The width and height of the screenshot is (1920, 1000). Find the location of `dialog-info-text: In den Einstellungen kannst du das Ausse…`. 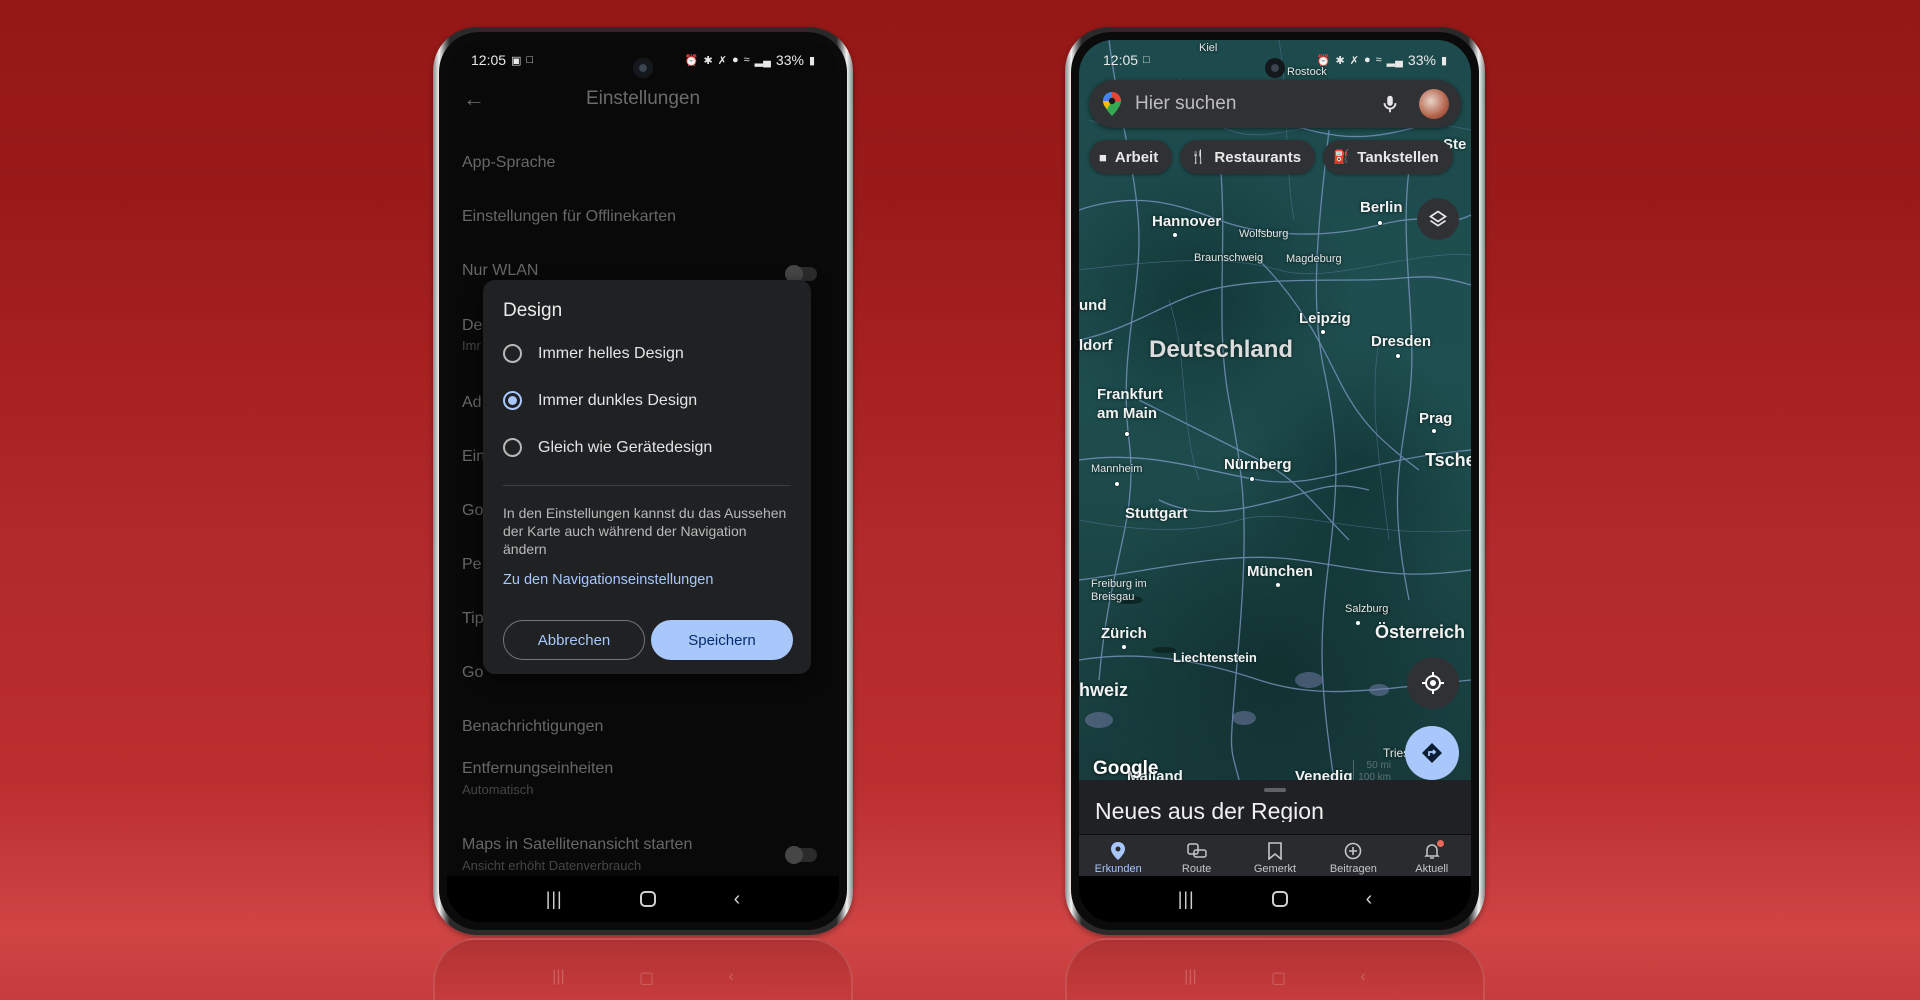

dialog-info-text: In den Einstellungen kannst du das Ausse… is located at coordinates (645, 531).